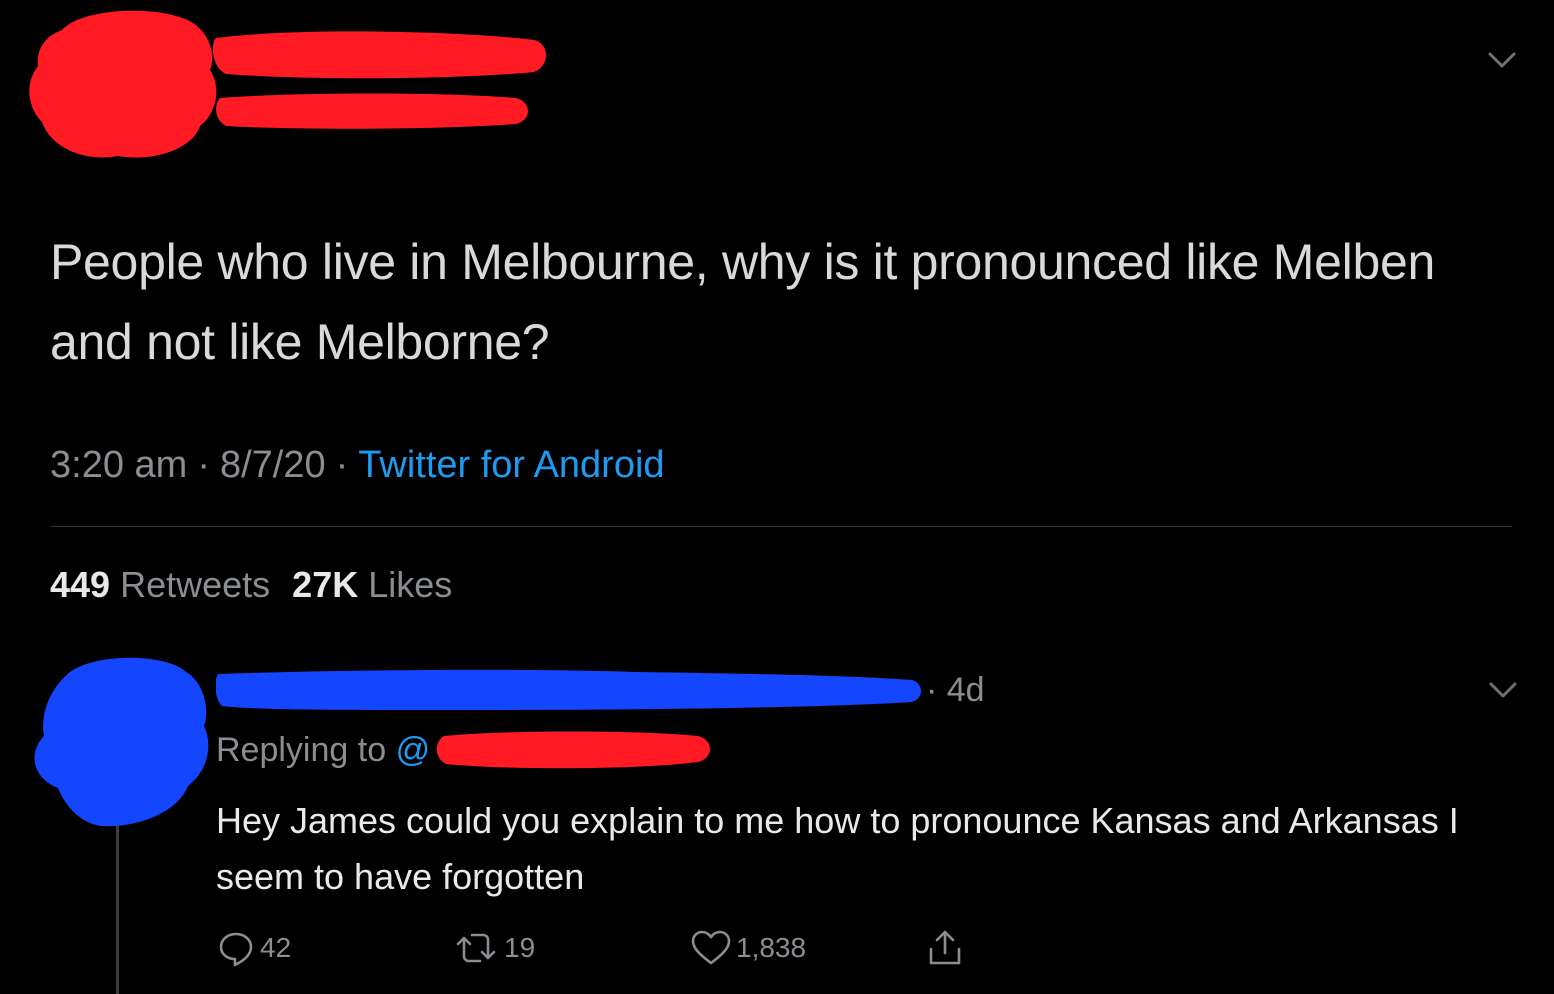 Image resolution: width=1554 pixels, height=994 pixels. I want to click on likes-stat: 27K Likes, so click(372, 584).